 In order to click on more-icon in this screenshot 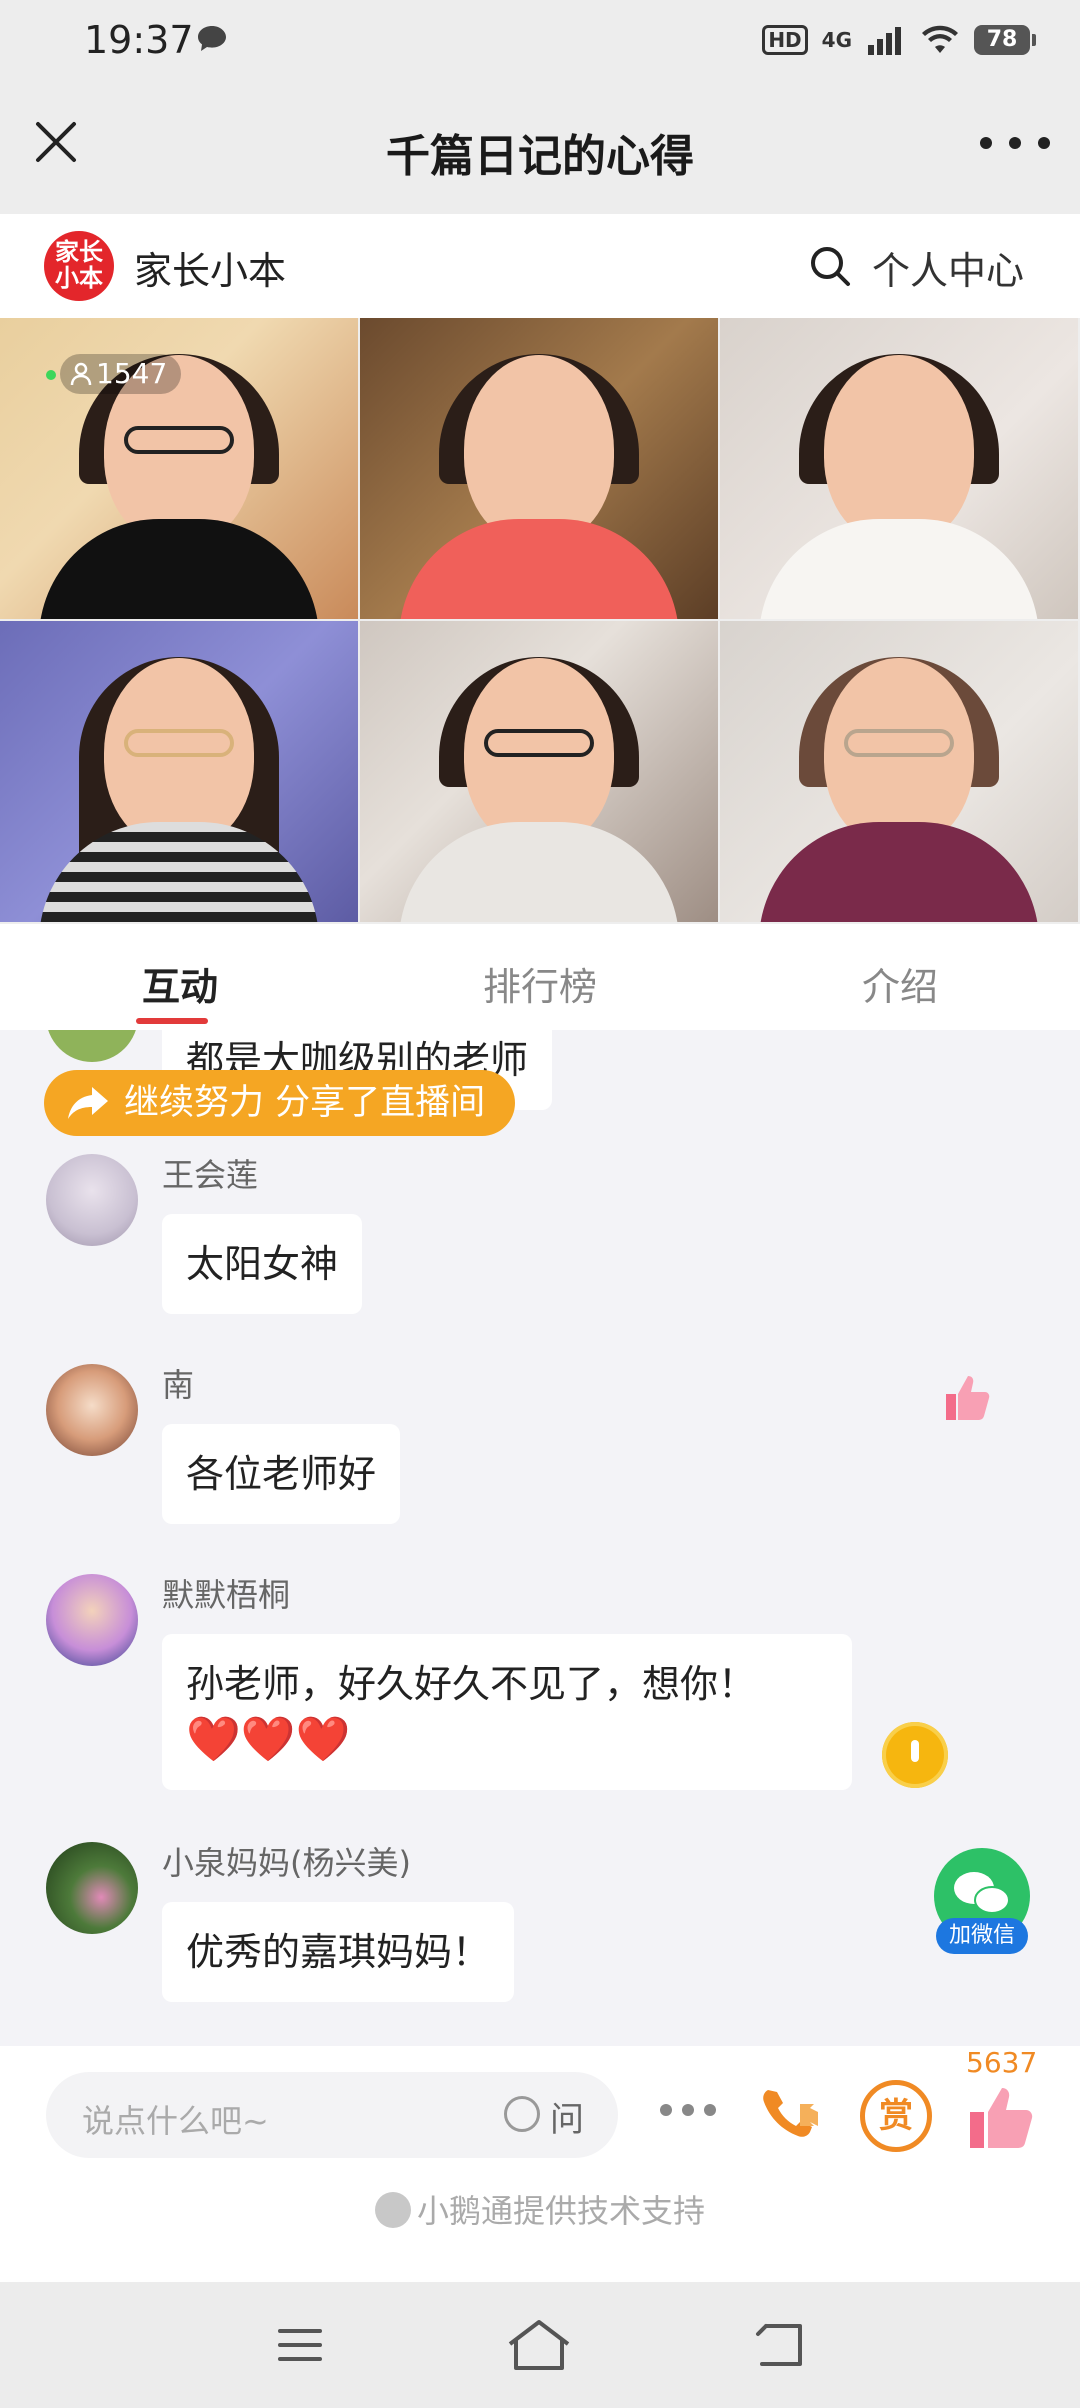, I will do `click(1015, 143)`.